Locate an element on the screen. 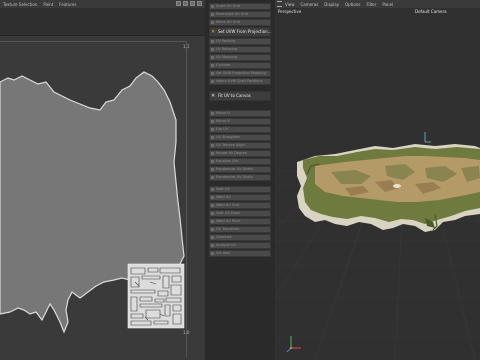 The height and width of the screenshot is (360, 480). cmd-uv-mapping: UV Mapping is located at coordinates (240, 57).